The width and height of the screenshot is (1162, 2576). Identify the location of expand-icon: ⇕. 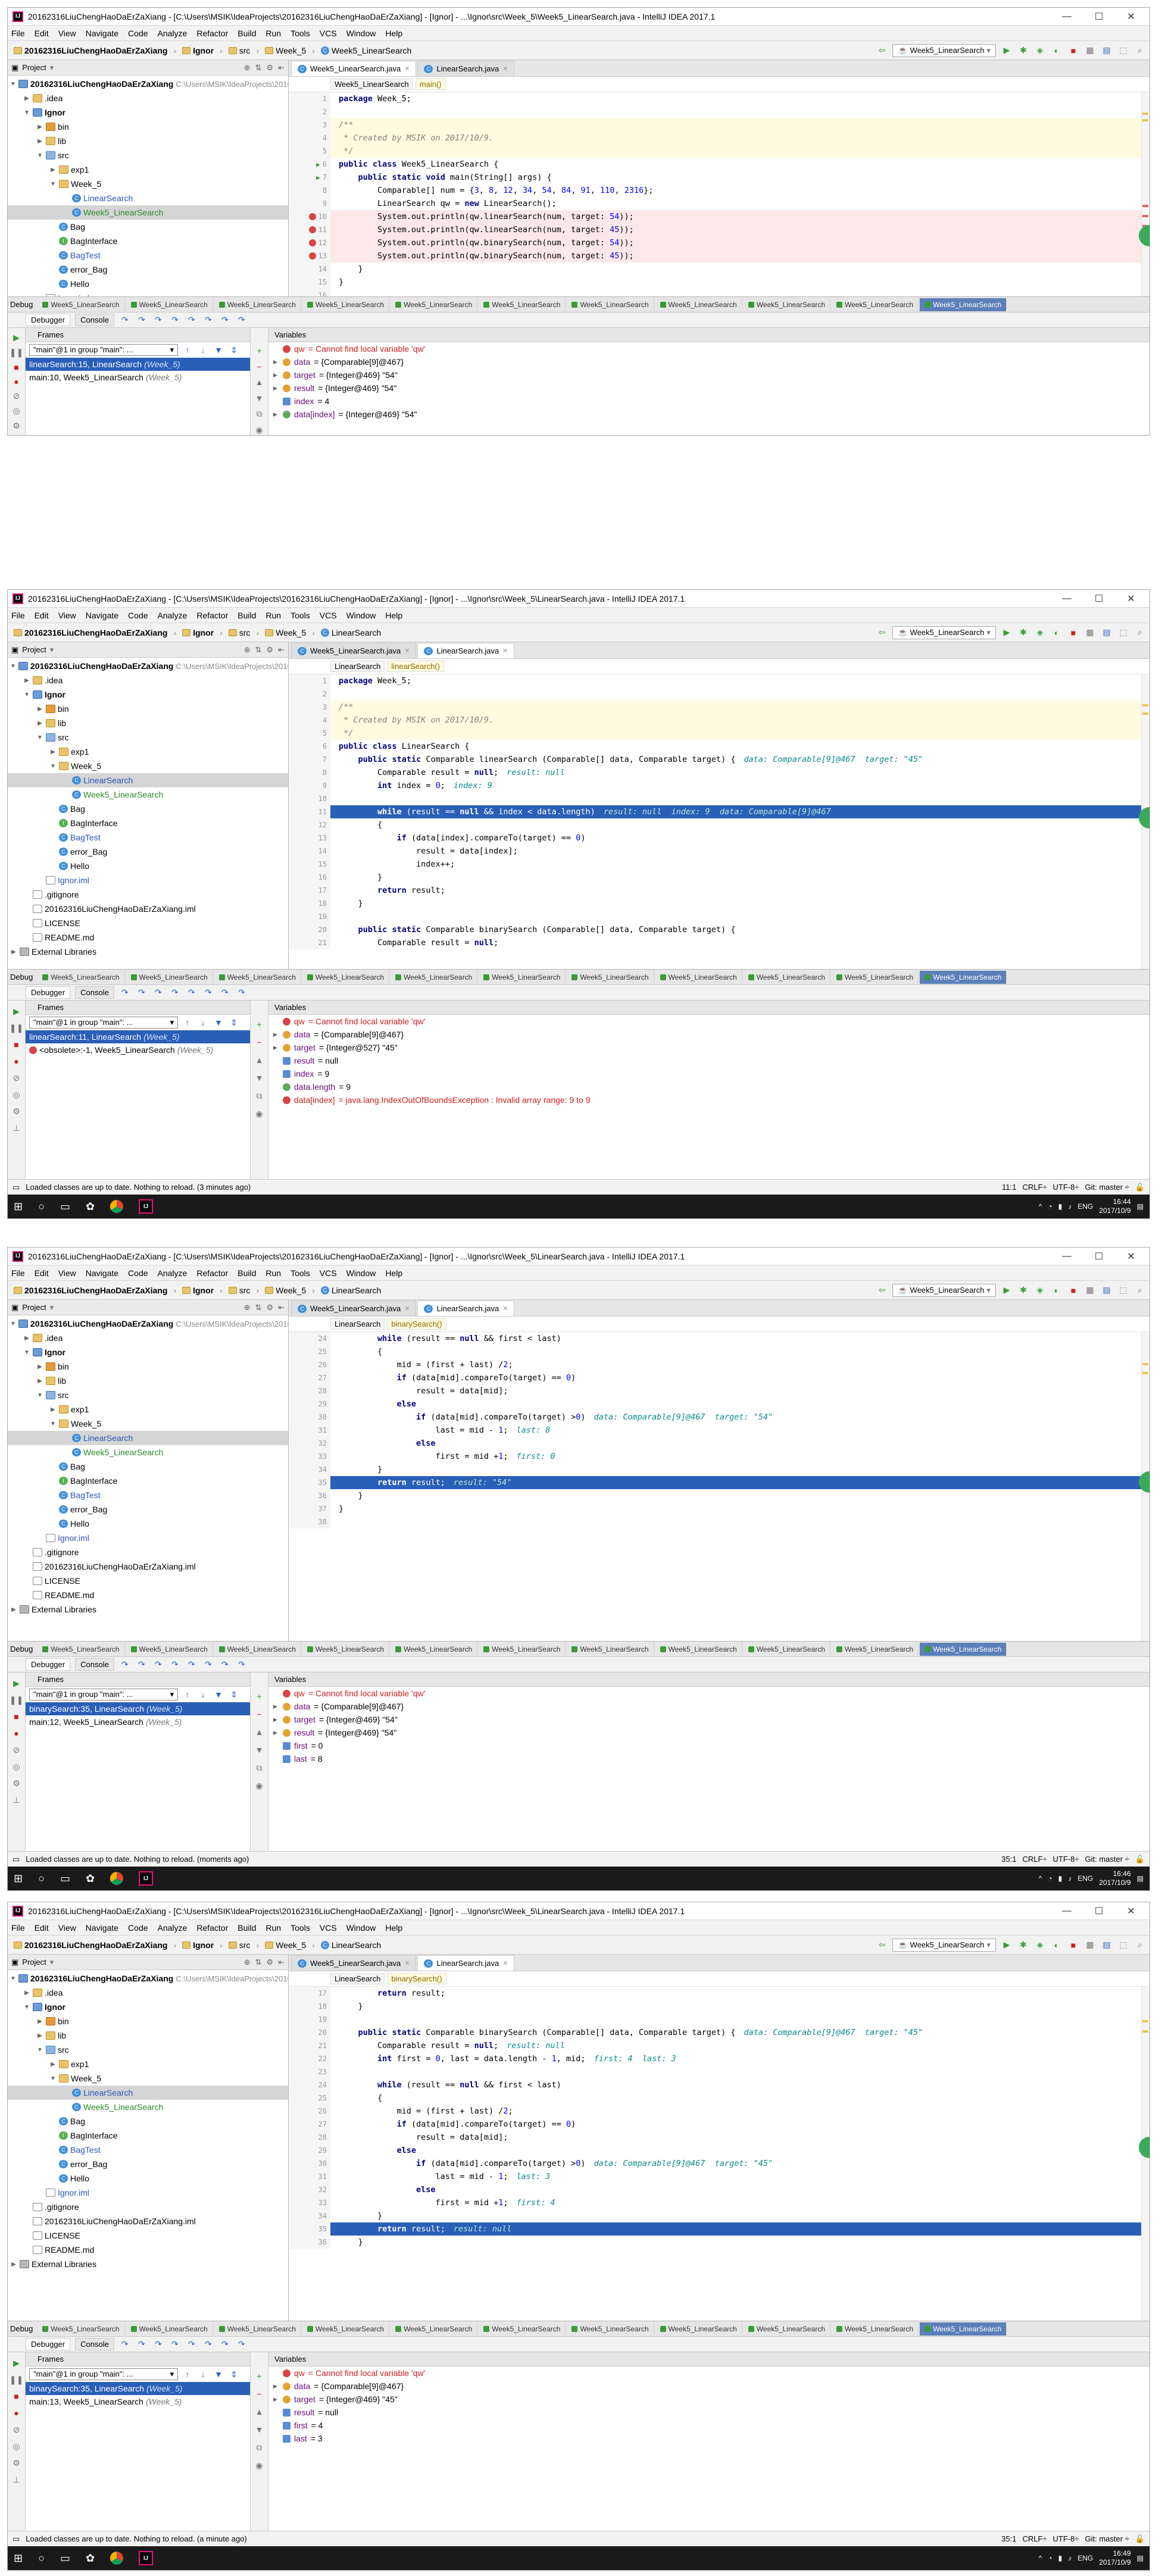
(234, 350).